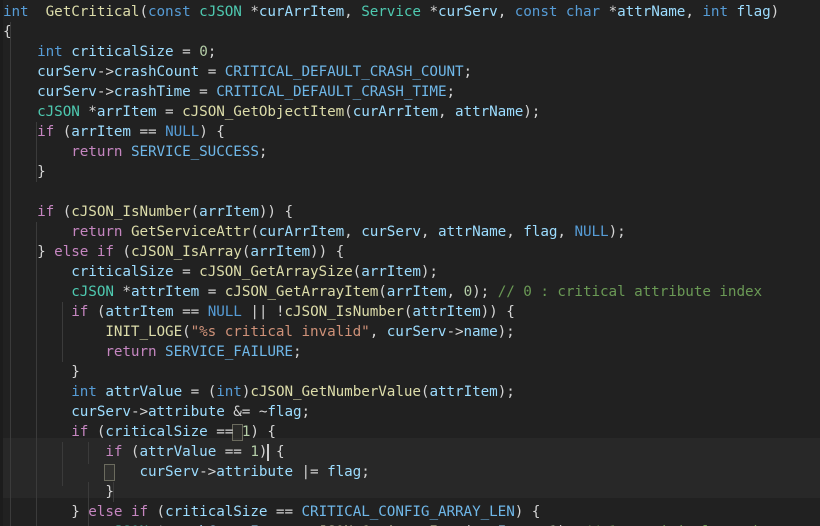 The height and width of the screenshot is (526, 820). What do you see at coordinates (566, 232) in the screenshot?
I see `code-token: ,` at bounding box center [566, 232].